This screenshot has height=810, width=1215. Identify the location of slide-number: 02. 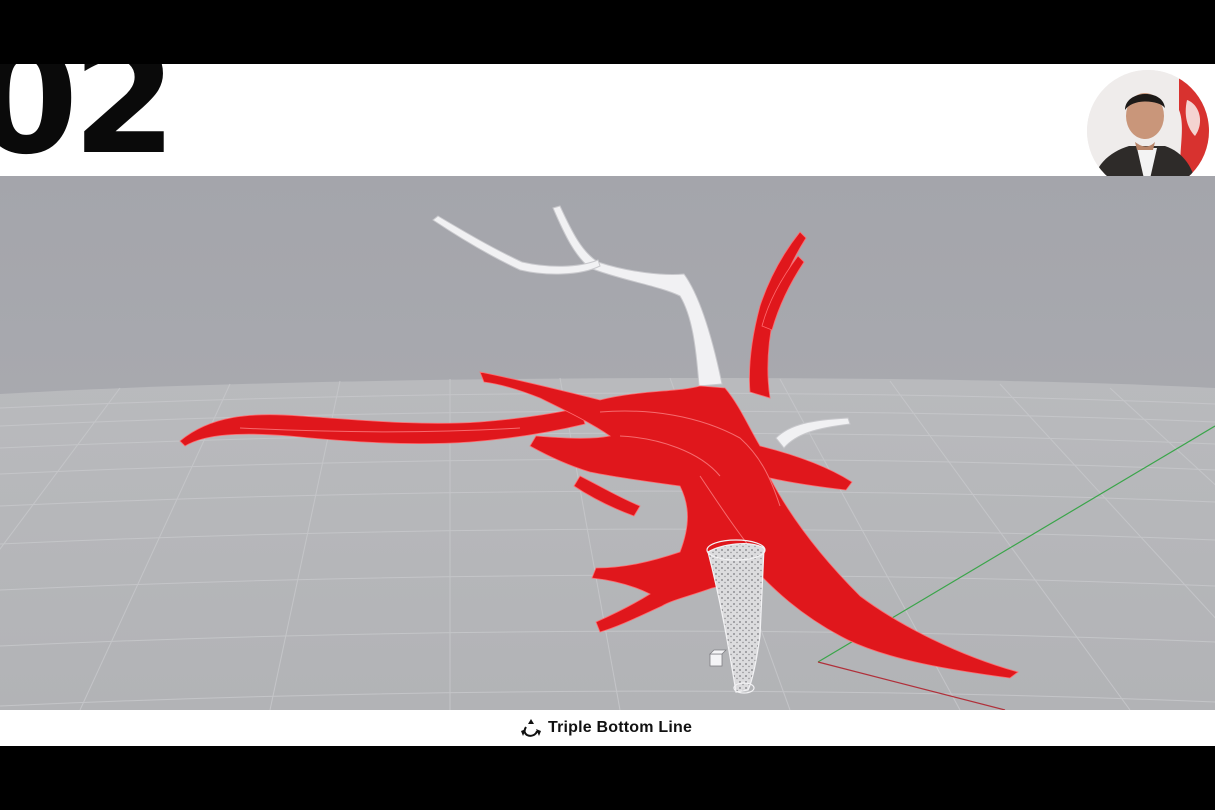
(88, 120).